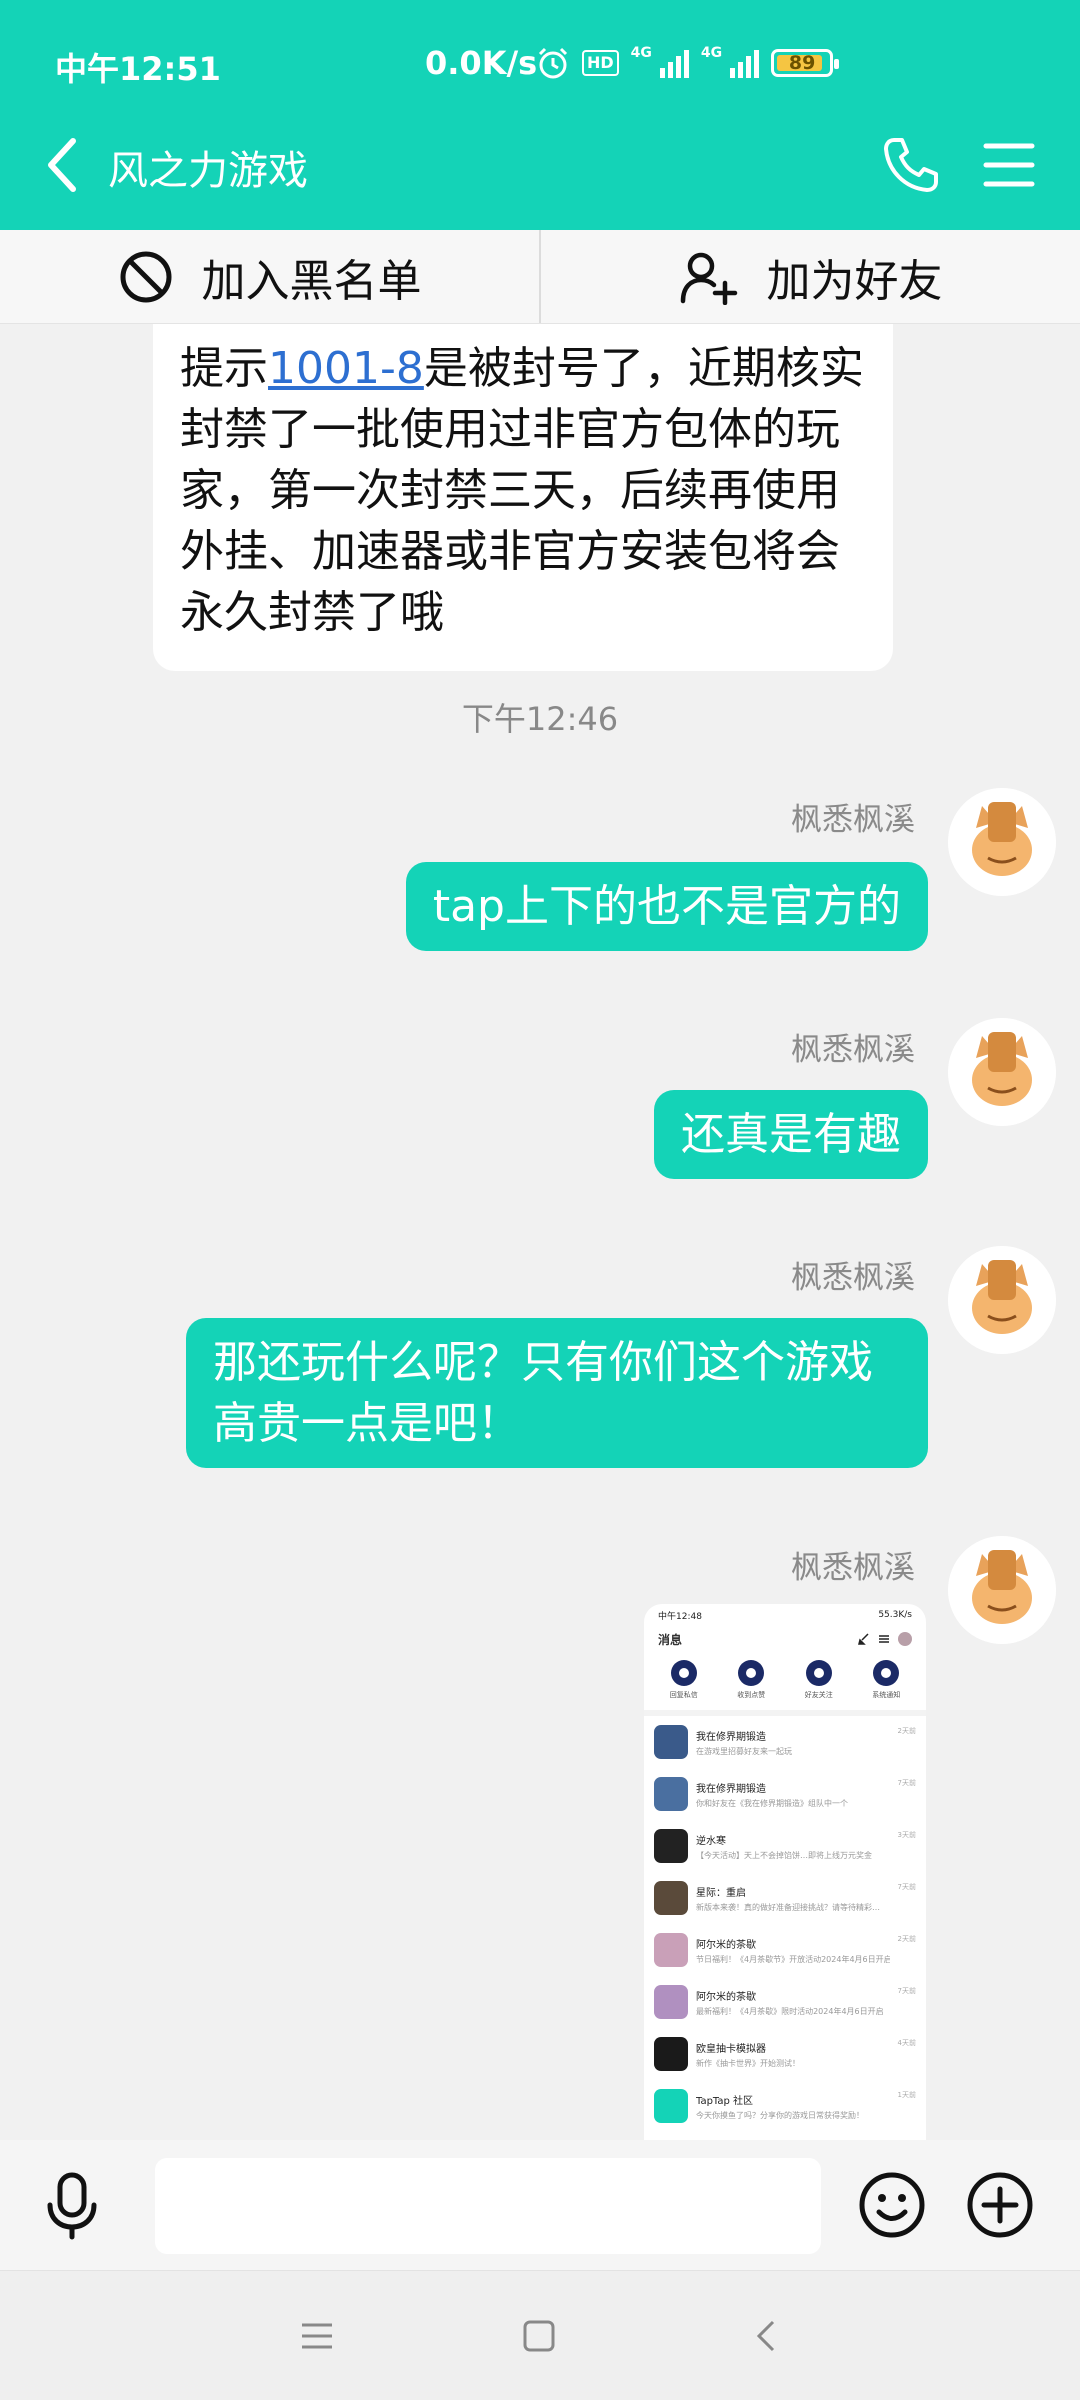 The height and width of the screenshot is (2400, 1080). I want to click on shot-list-item: 欧皇抽卡模拟器 新作《抽卡世界》开始测试！ 4天前, so click(785, 2054).